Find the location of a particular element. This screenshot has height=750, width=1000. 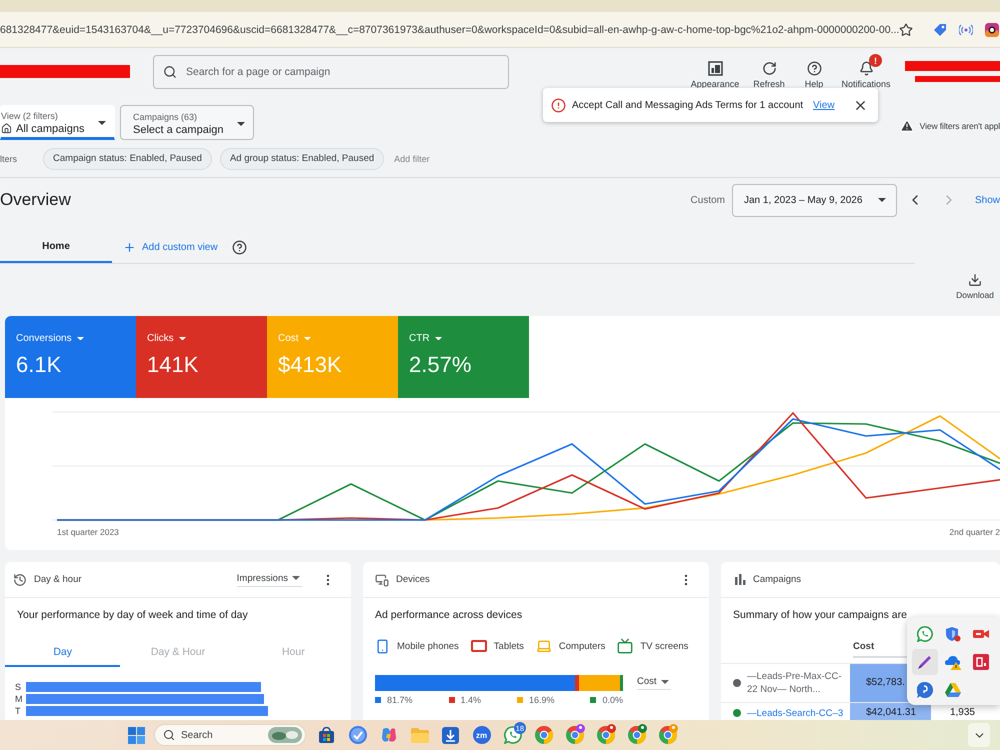

warning-icon is located at coordinates (907, 125).